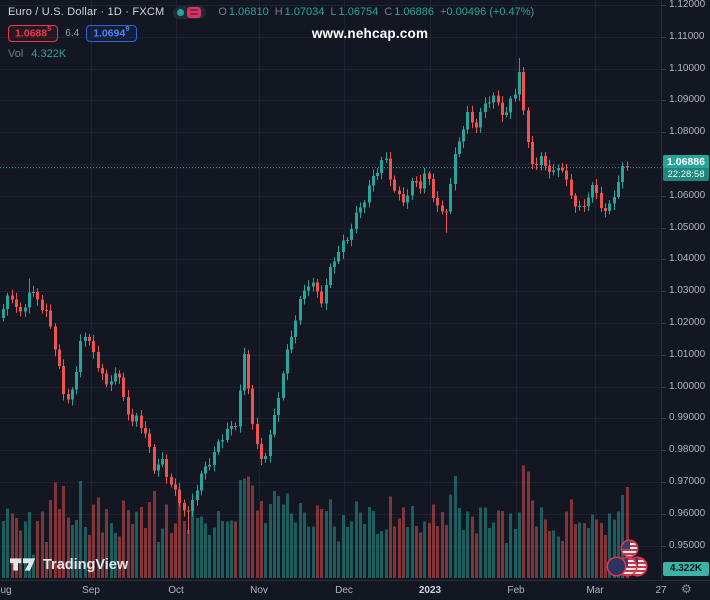 The width and height of the screenshot is (710, 600). I want to click on price-tick-label: 1.05000, so click(687, 227).